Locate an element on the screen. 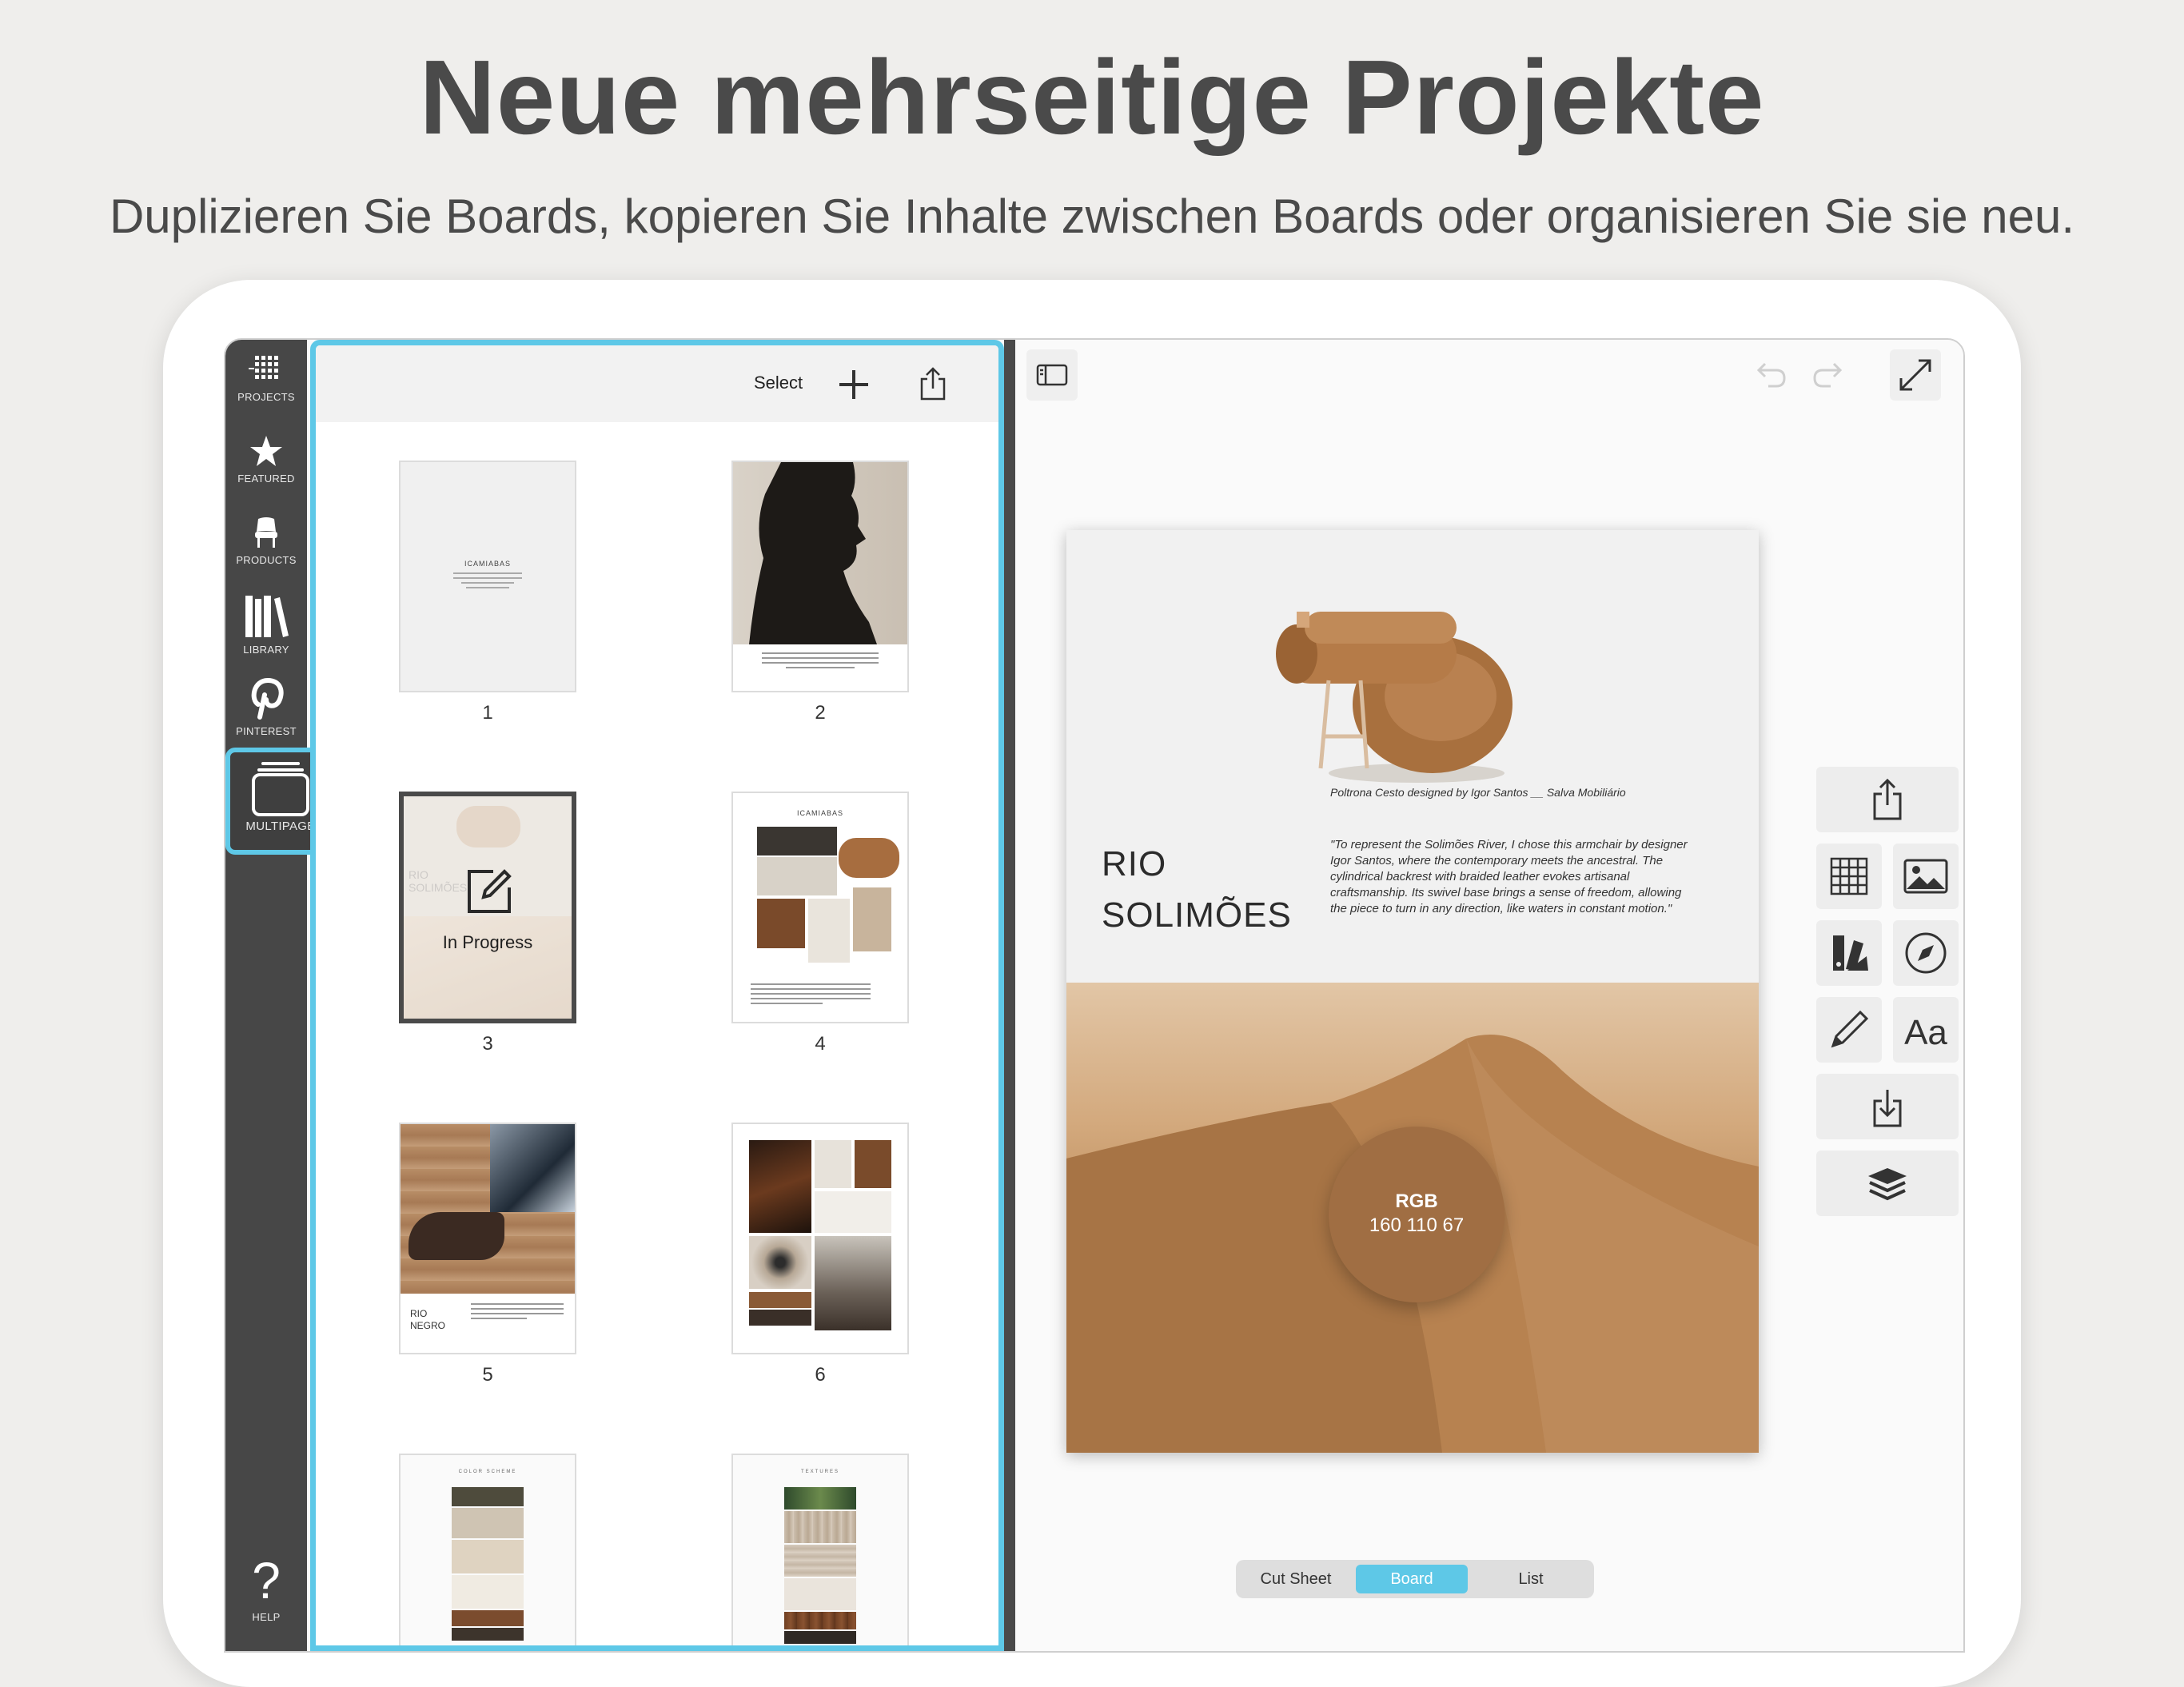 This screenshot has height=1687, width=2184. desert-photo: RGB 160 110 67 is located at coordinates (1412, 1218).